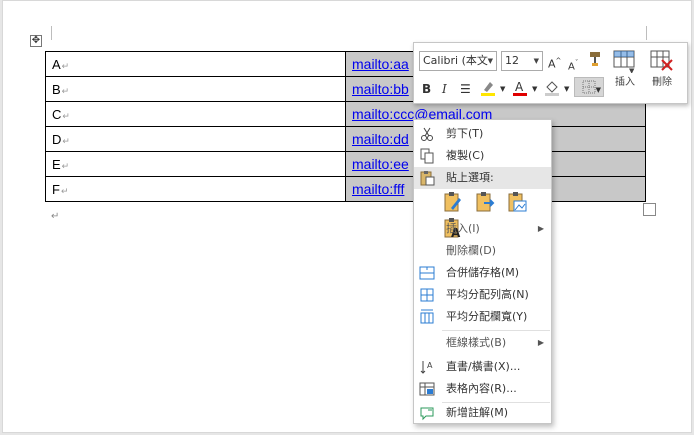  I want to click on menu-item-label: 平均分配欄寬(Y), so click(487, 316).